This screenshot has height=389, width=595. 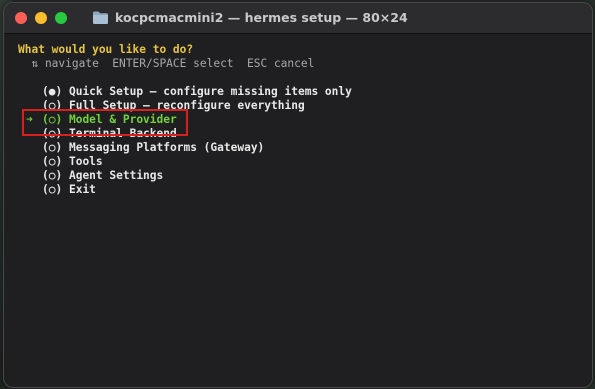 I want to click on window-title: kocpcmacmini2 — hermes setup — 80×24, so click(x=261, y=17).